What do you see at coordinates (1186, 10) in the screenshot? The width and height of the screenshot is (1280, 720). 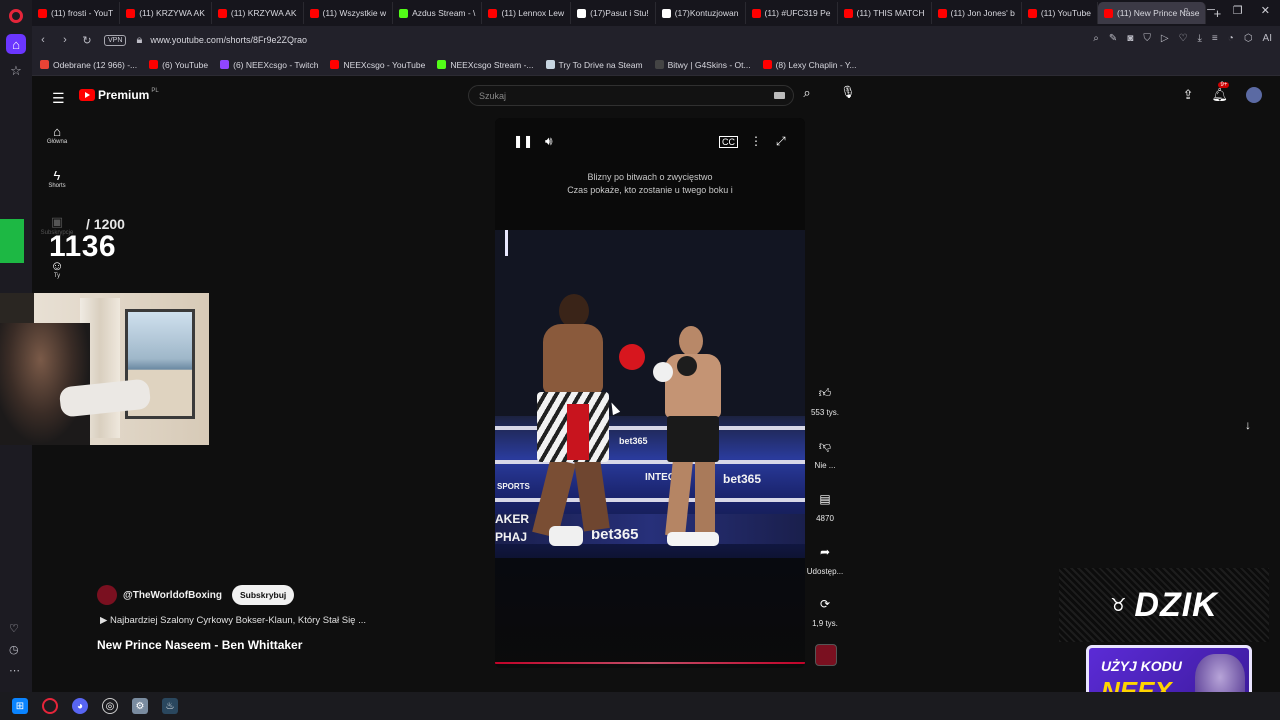 I see `search-tabs-icon: ⌕` at bounding box center [1186, 10].